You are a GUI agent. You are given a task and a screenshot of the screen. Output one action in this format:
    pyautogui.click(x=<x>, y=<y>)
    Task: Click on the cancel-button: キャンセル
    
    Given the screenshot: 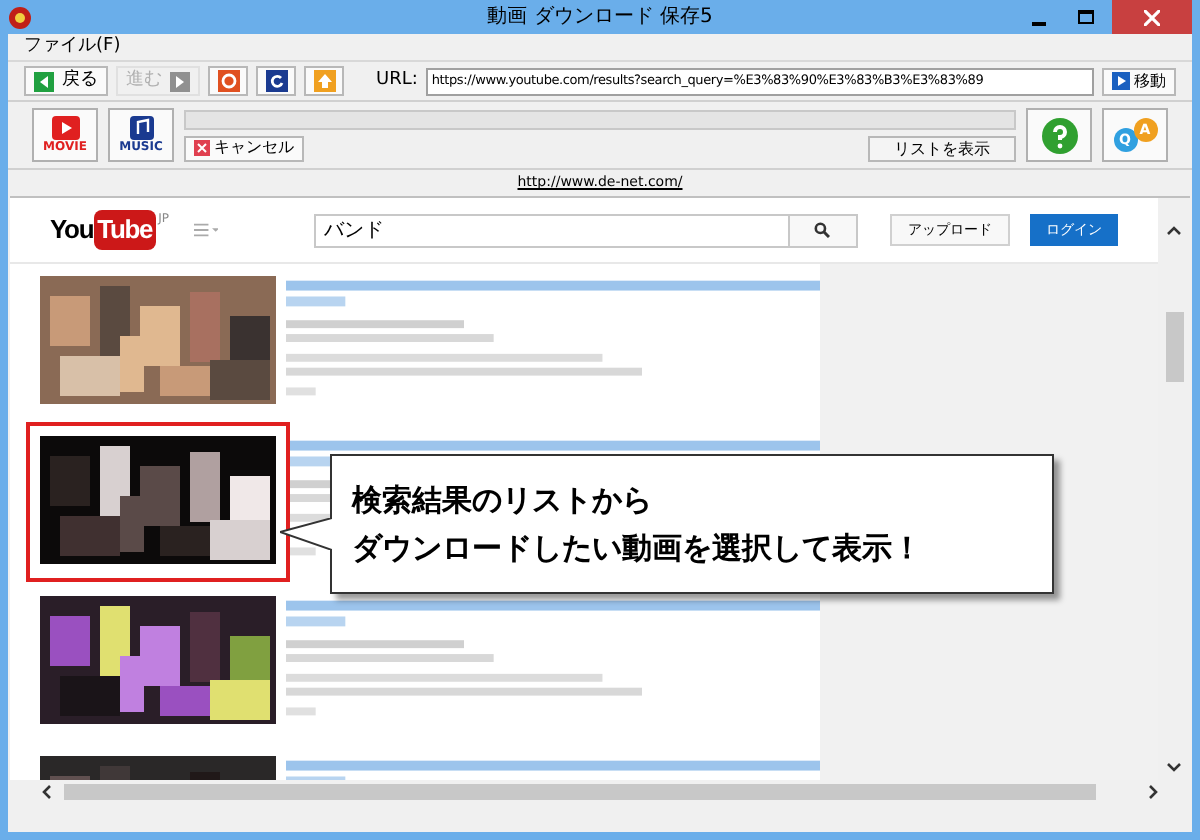 What is the action you would take?
    pyautogui.click(x=244, y=148)
    